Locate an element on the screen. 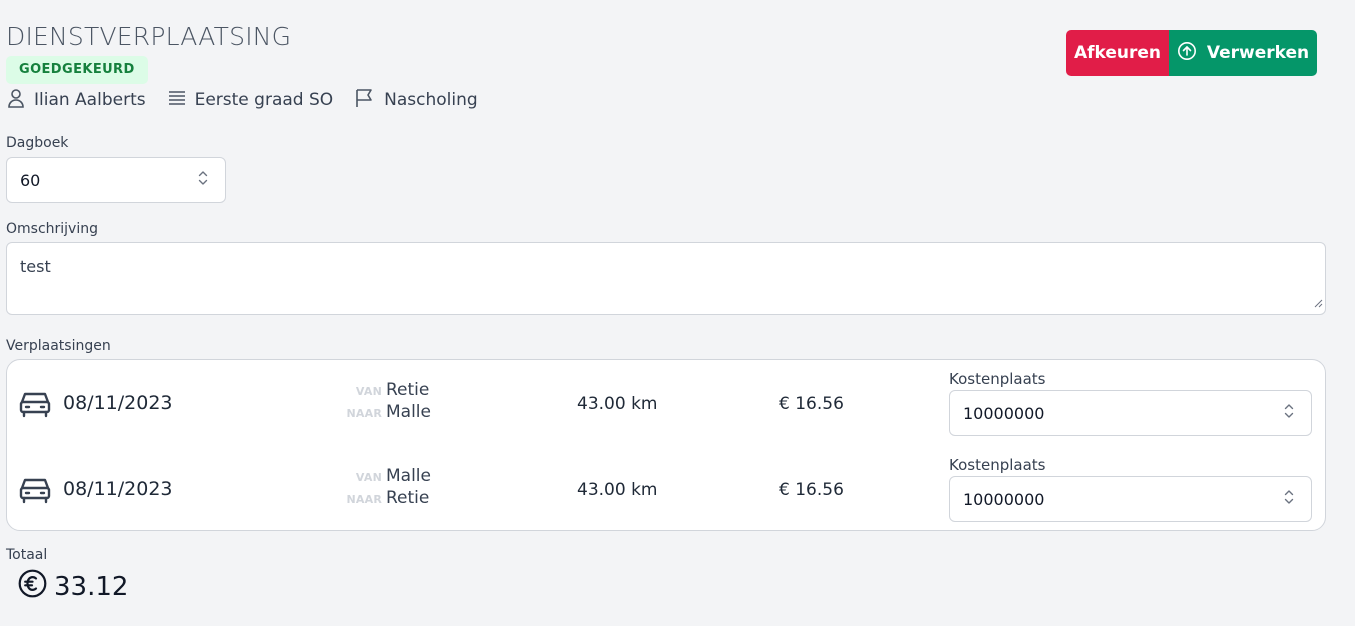 The height and width of the screenshot is (626, 1355). omschrijving-value: test is located at coordinates (35, 266).